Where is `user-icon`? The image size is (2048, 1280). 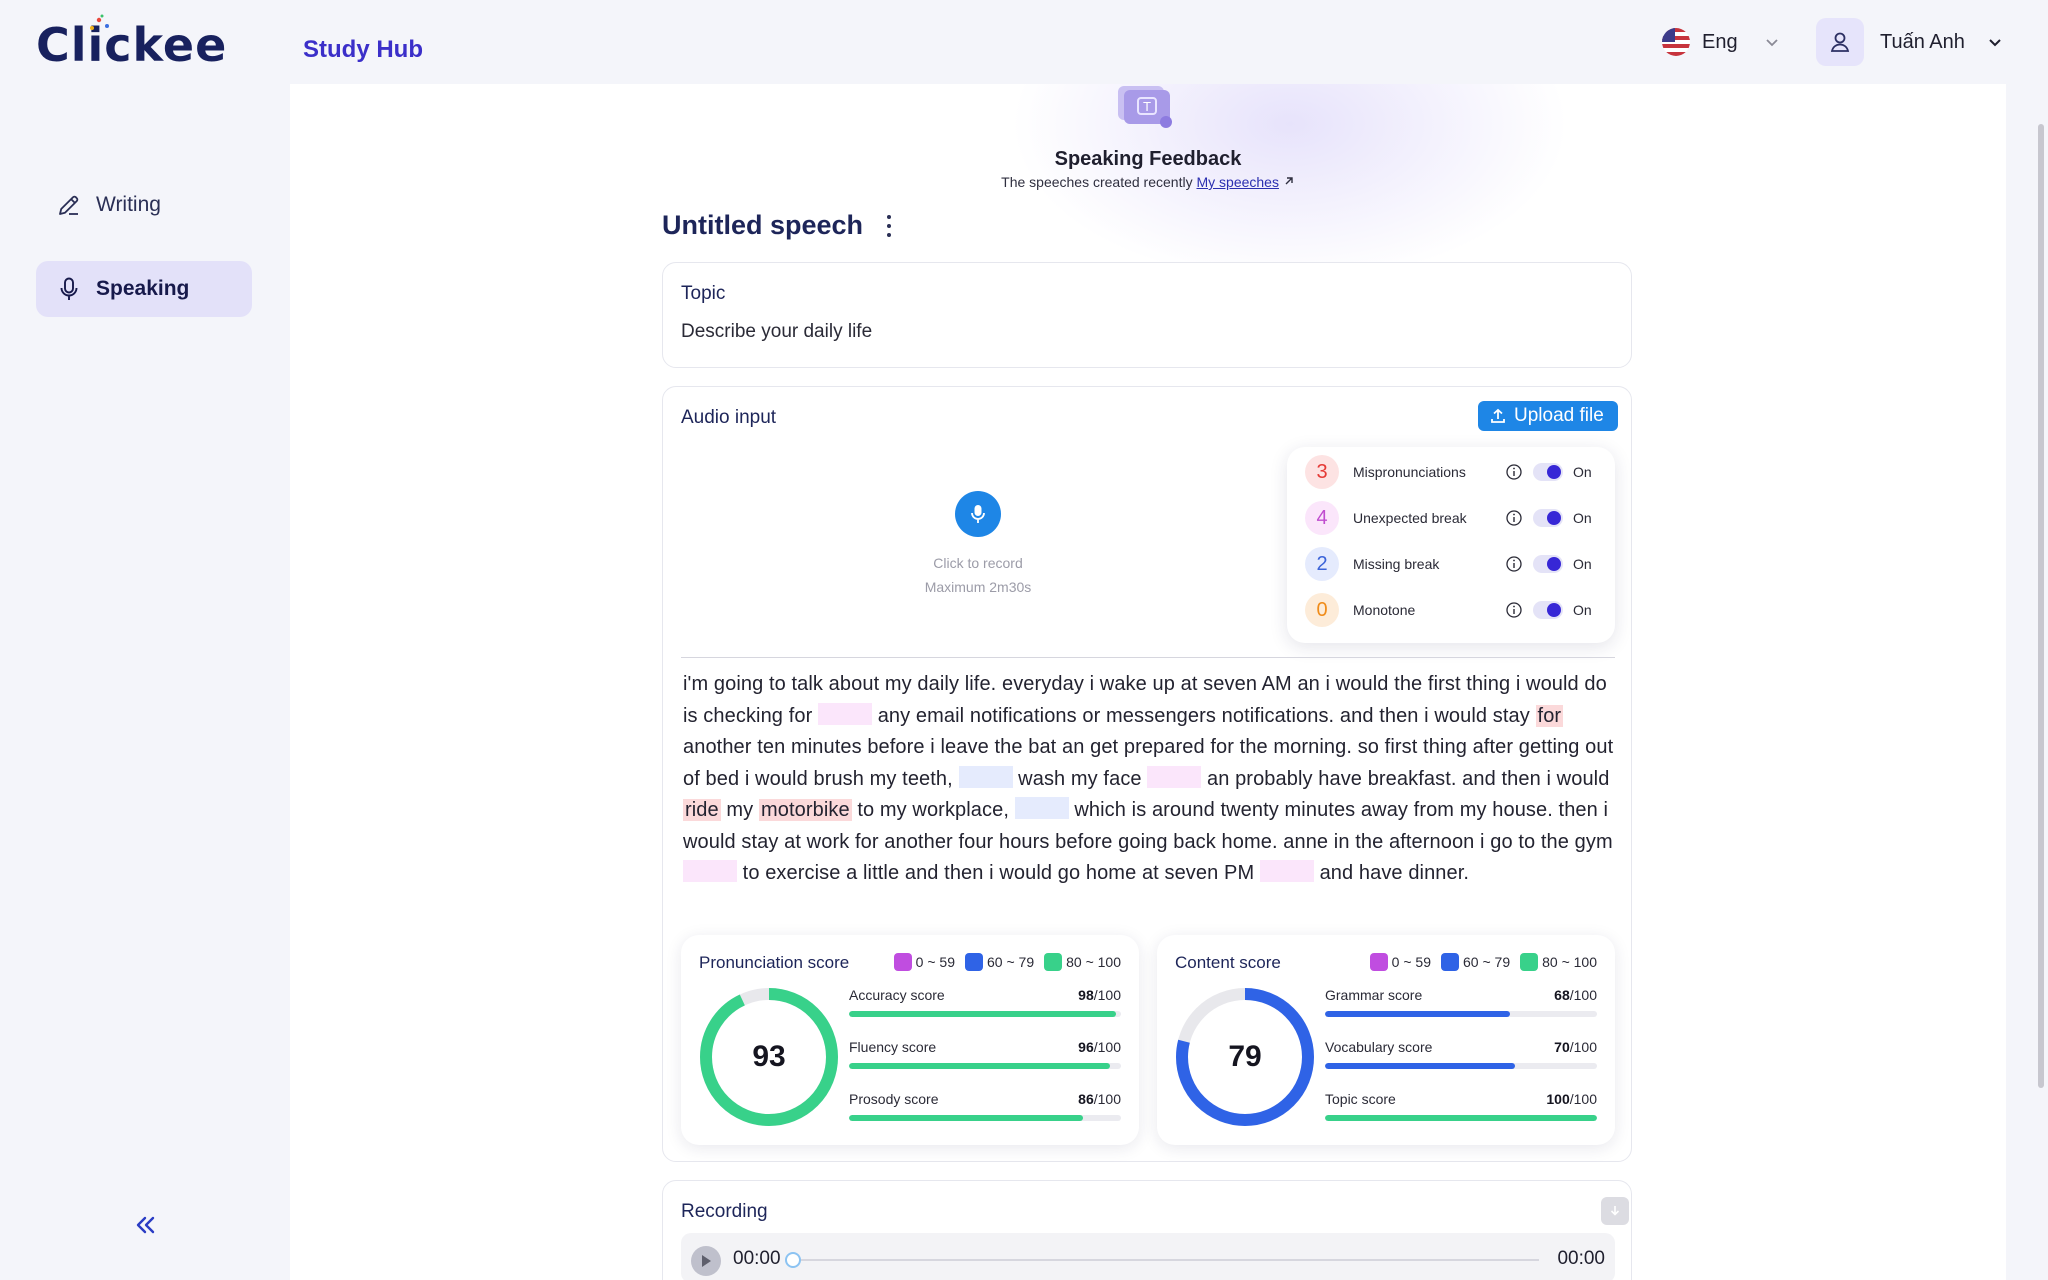
user-icon is located at coordinates (1840, 42).